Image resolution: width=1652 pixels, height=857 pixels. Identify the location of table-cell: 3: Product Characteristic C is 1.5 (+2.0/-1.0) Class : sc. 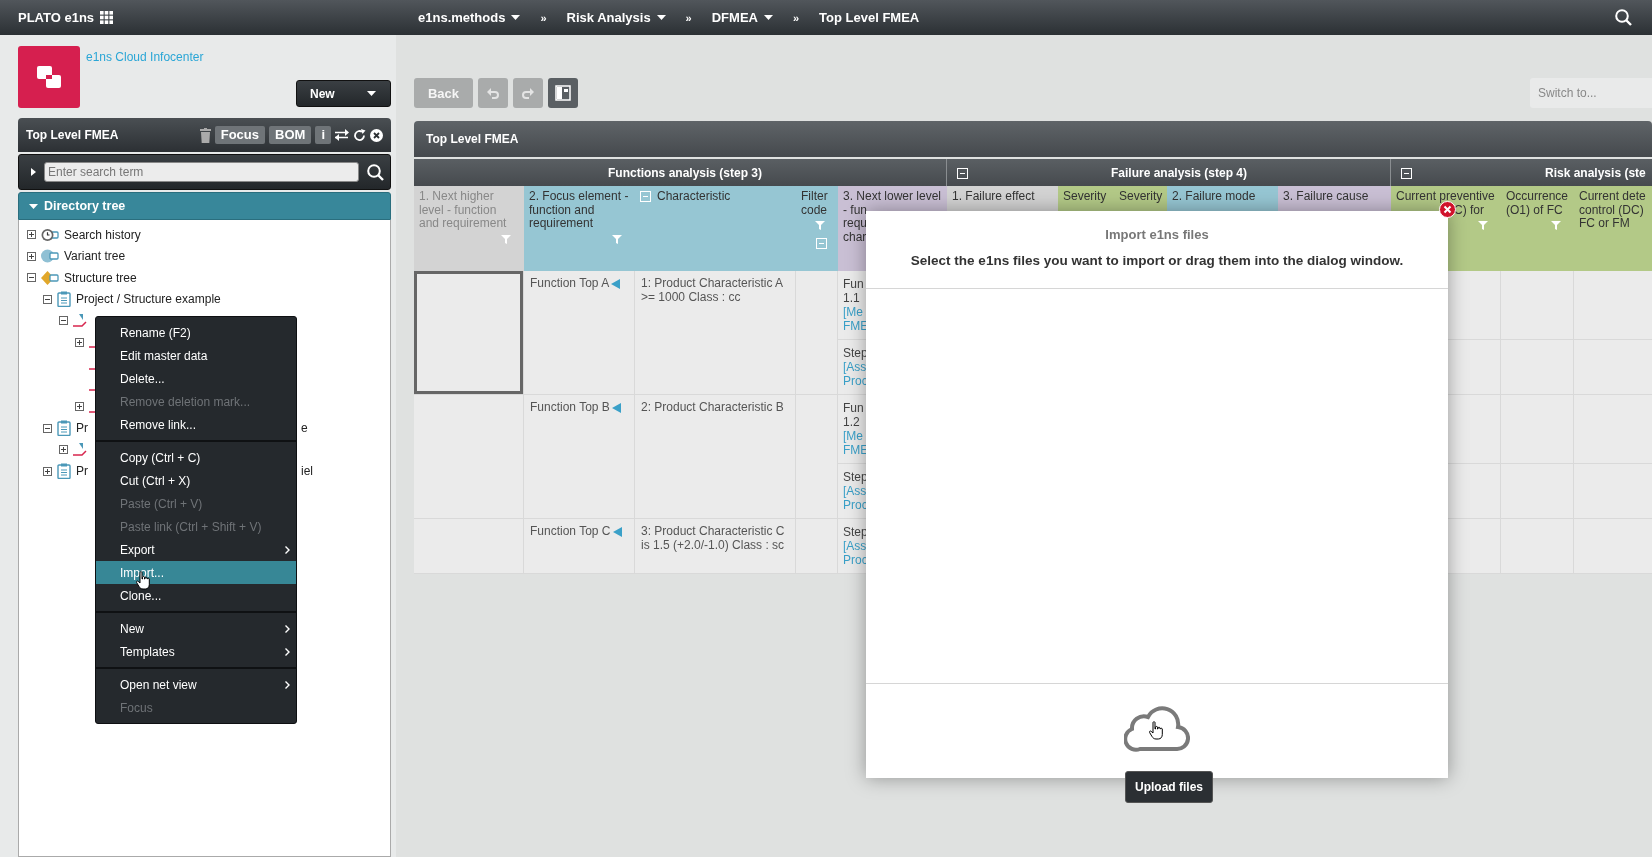
(715, 546).